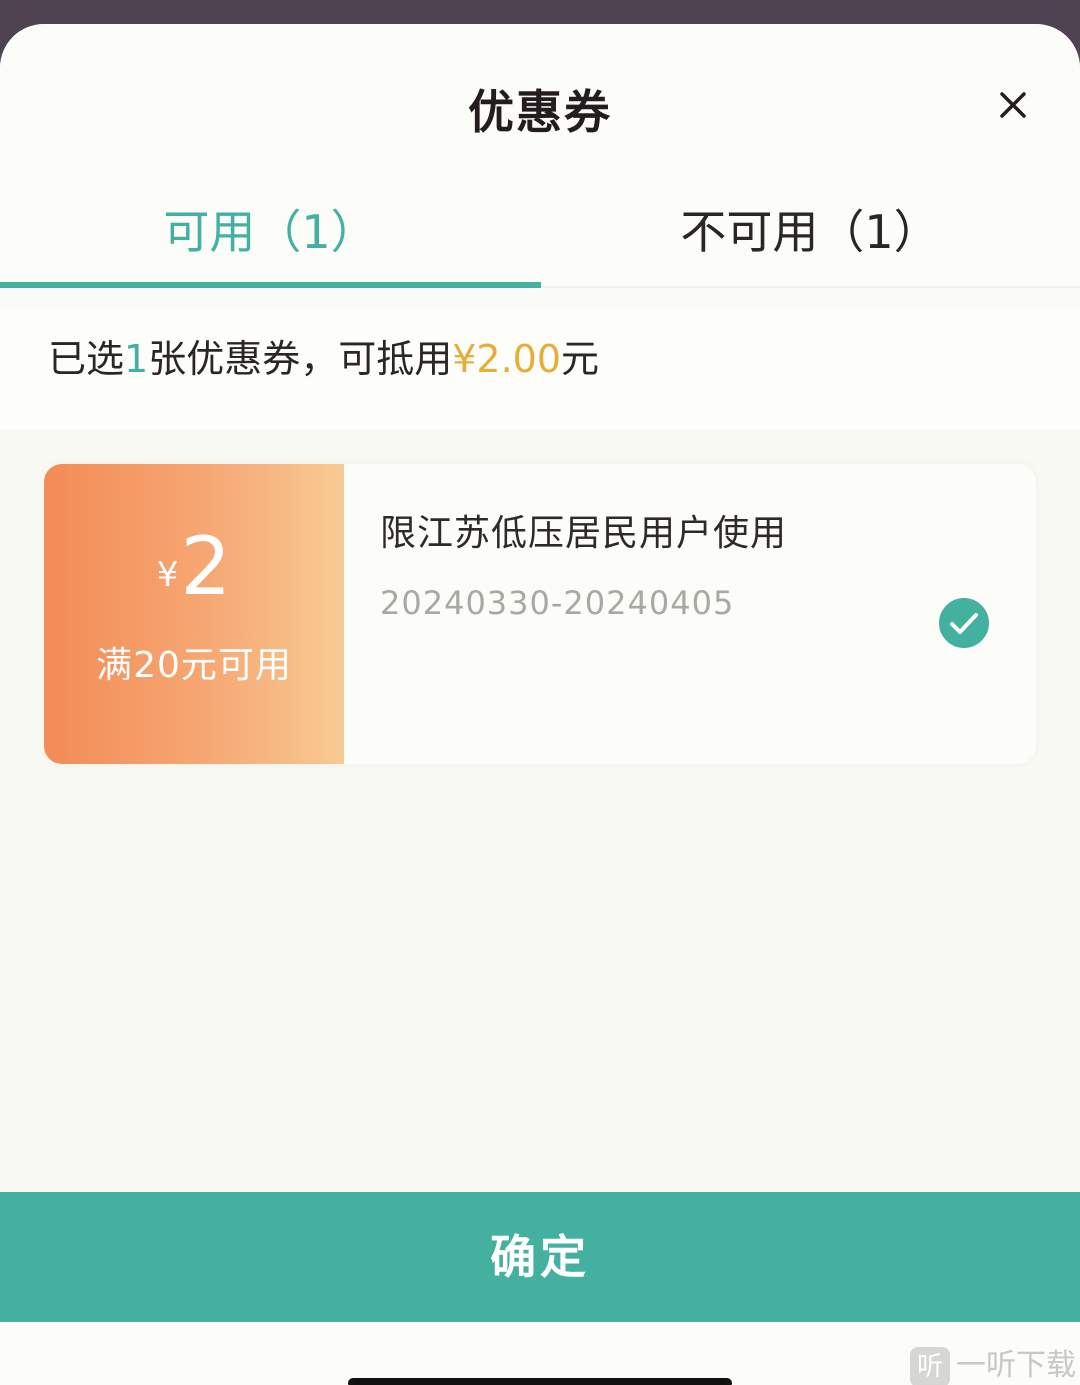  I want to click on deduction-amount: ¥2.00, so click(507, 359).